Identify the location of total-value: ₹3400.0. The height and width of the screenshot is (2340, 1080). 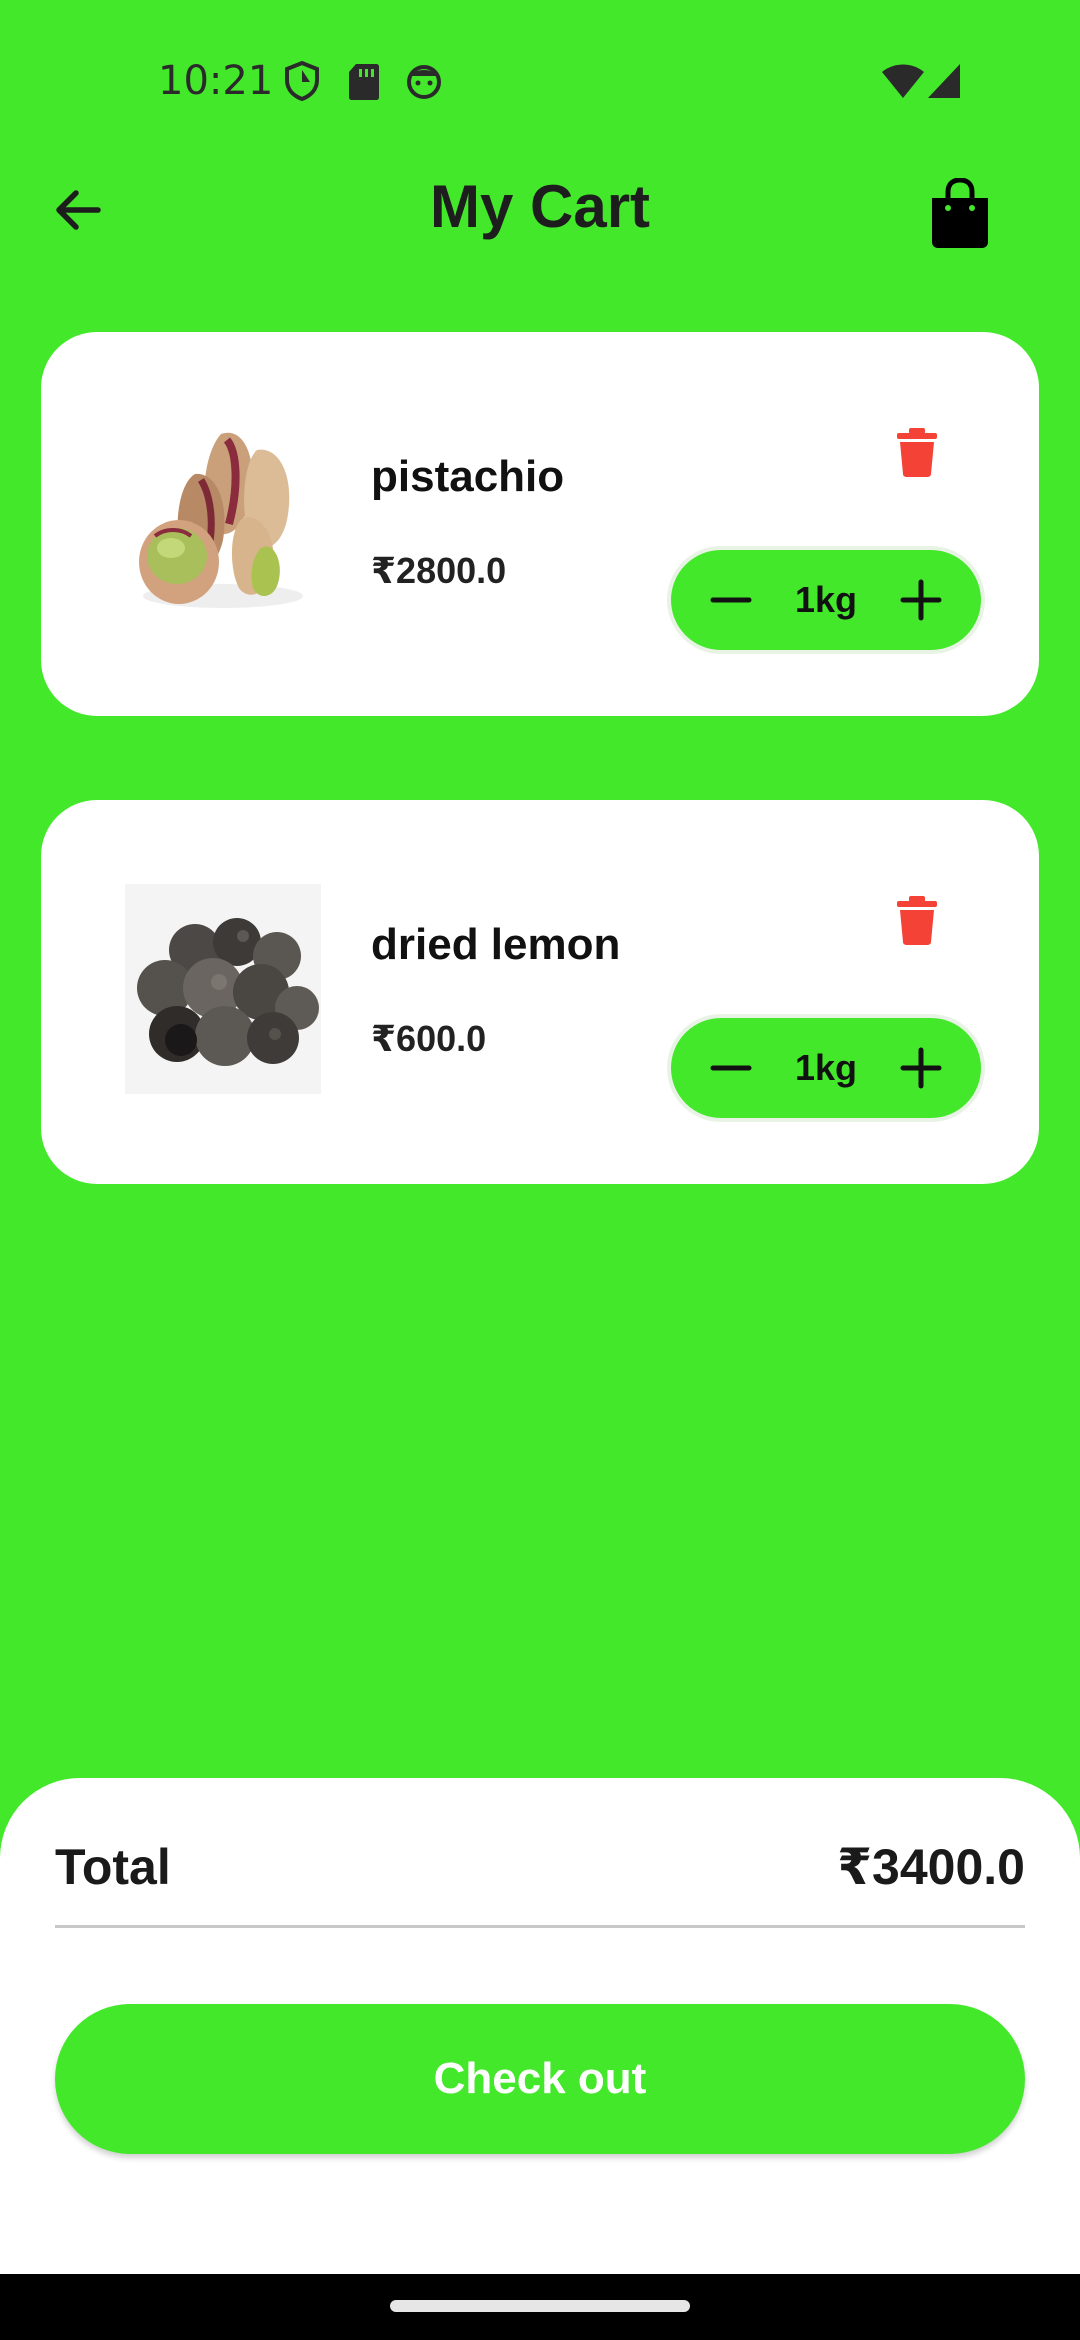
(931, 1867).